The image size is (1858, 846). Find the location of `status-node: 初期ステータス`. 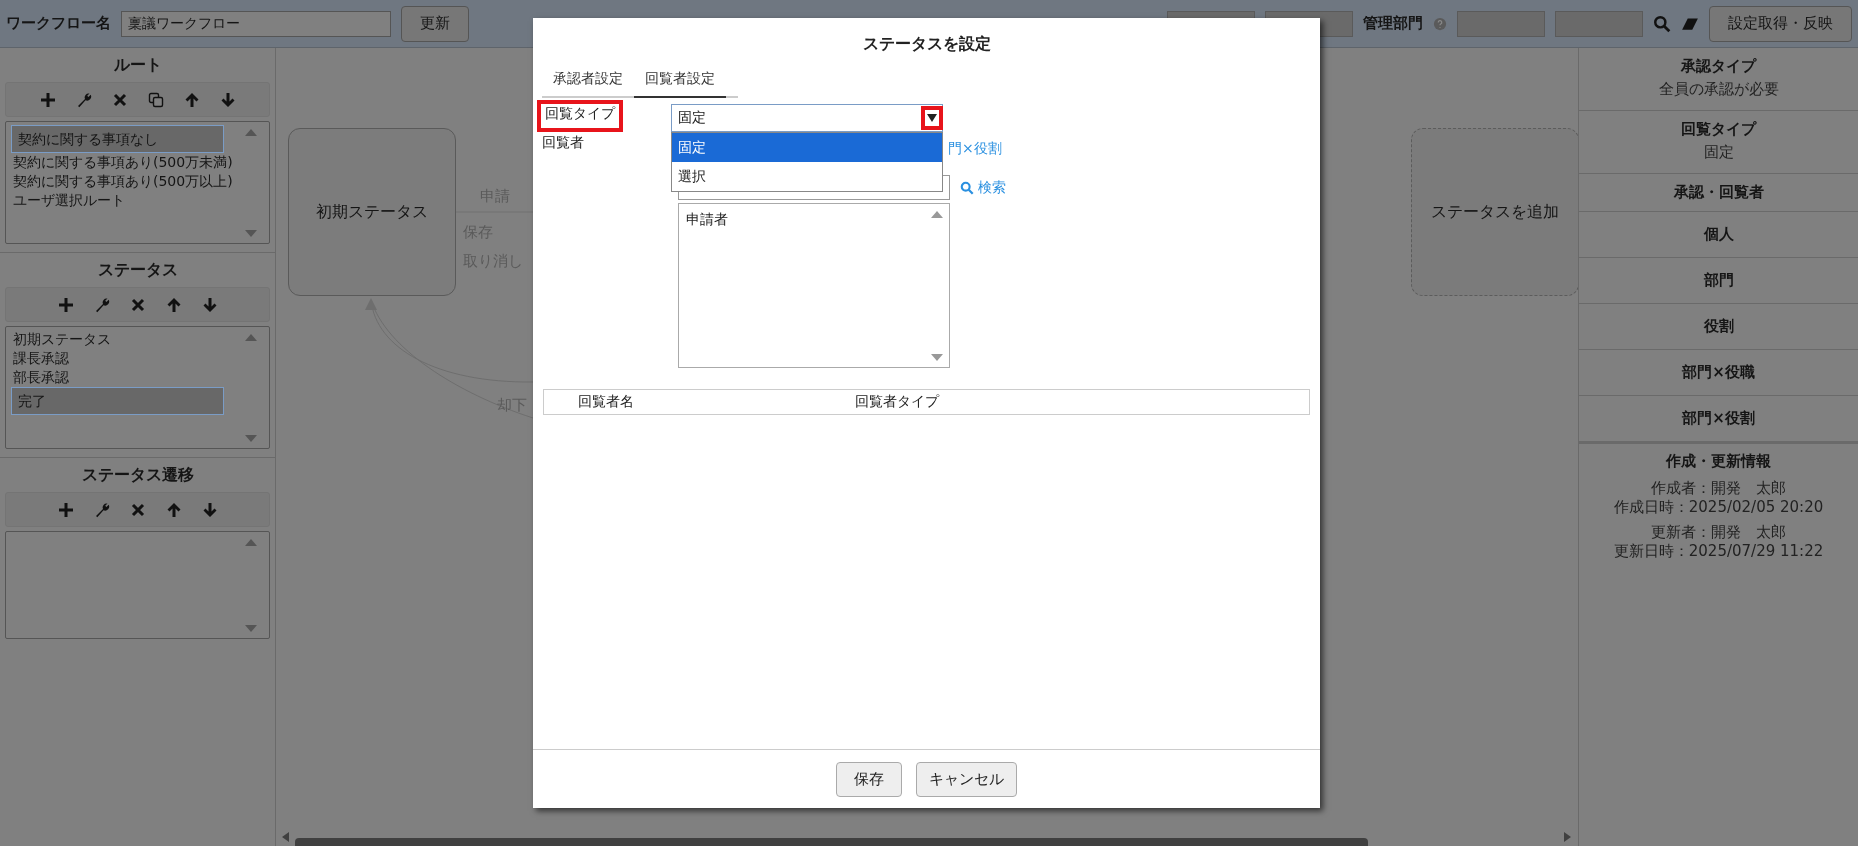

status-node: 初期ステータス is located at coordinates (372, 212).